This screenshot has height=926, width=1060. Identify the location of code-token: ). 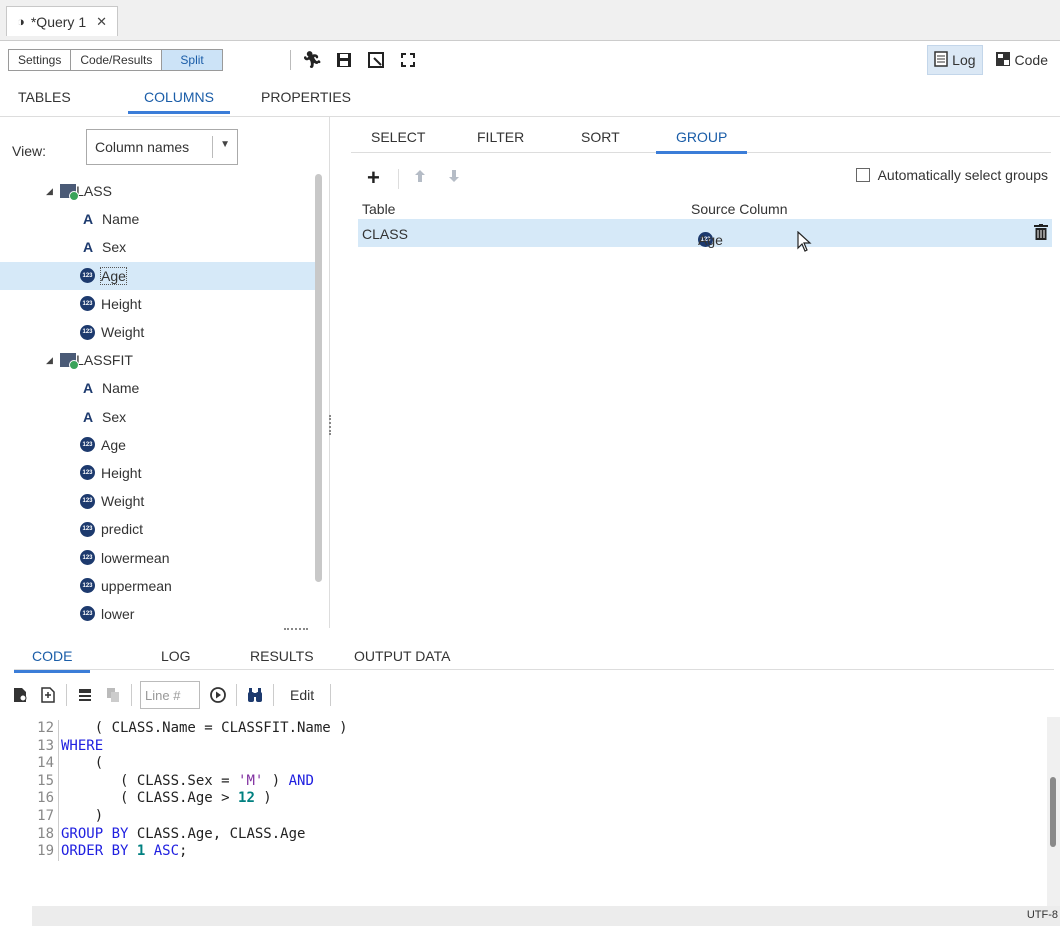
(82, 815).